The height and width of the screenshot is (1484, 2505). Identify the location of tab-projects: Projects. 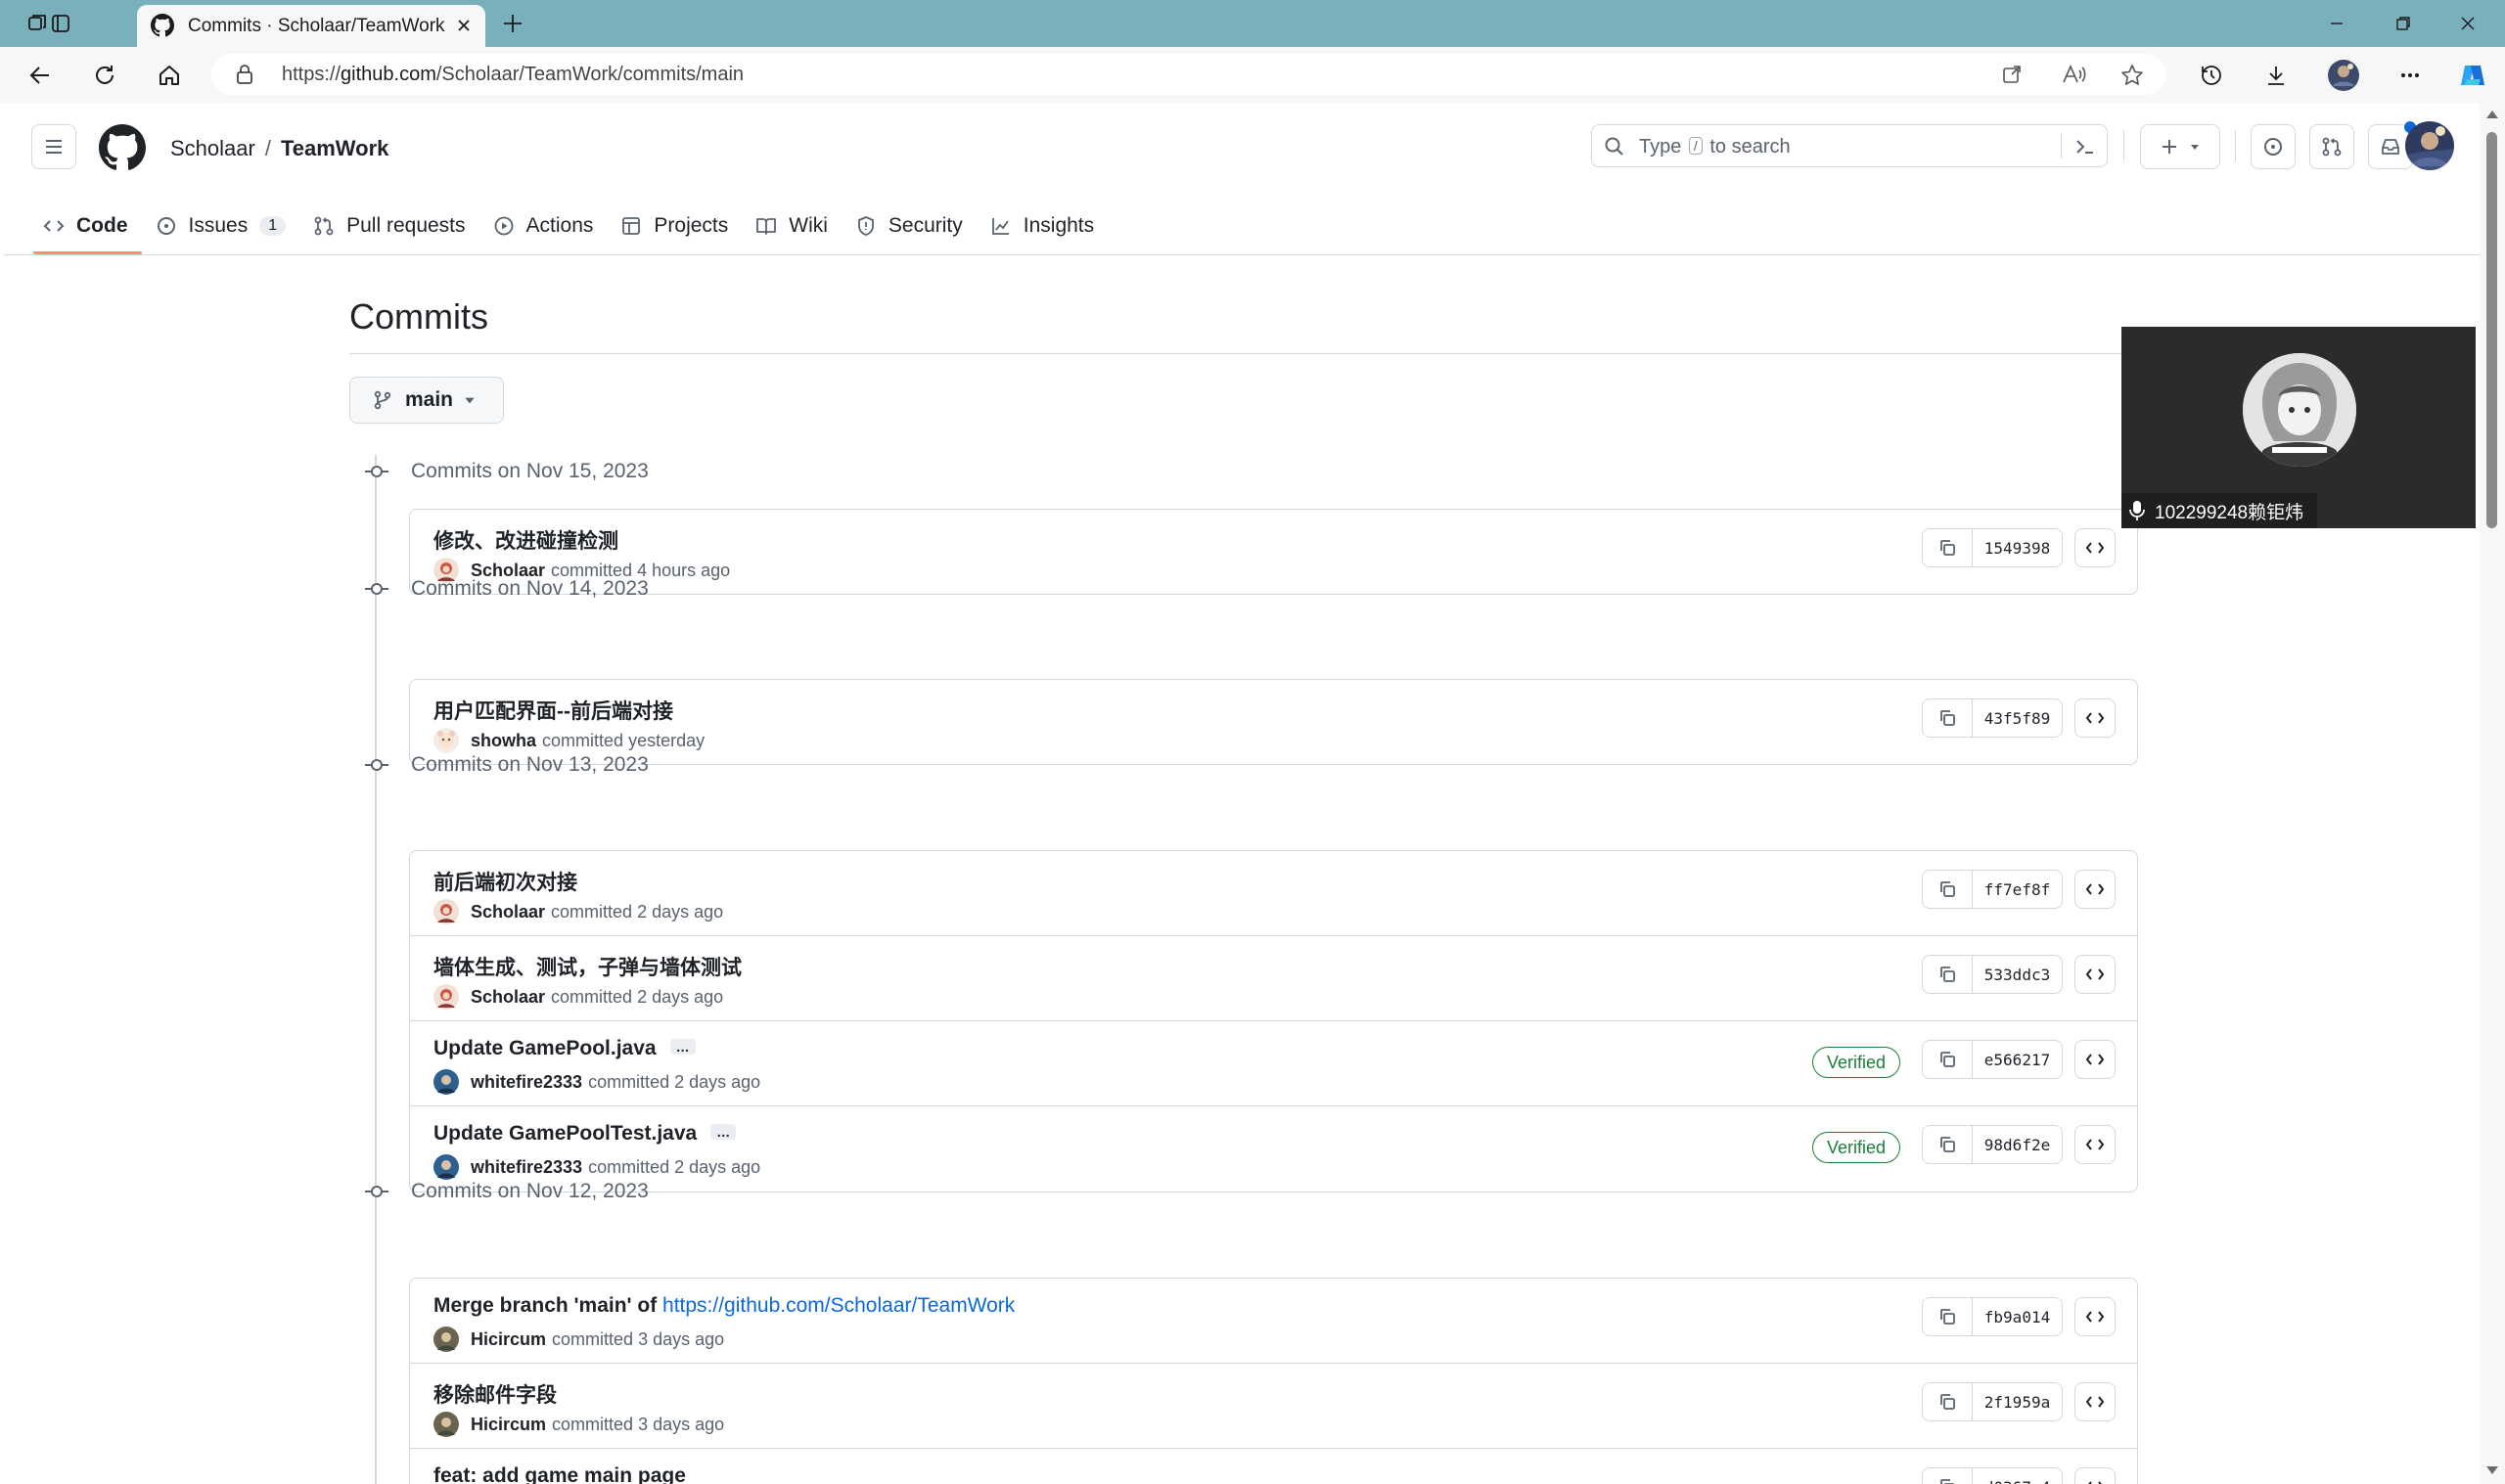
(676, 225).